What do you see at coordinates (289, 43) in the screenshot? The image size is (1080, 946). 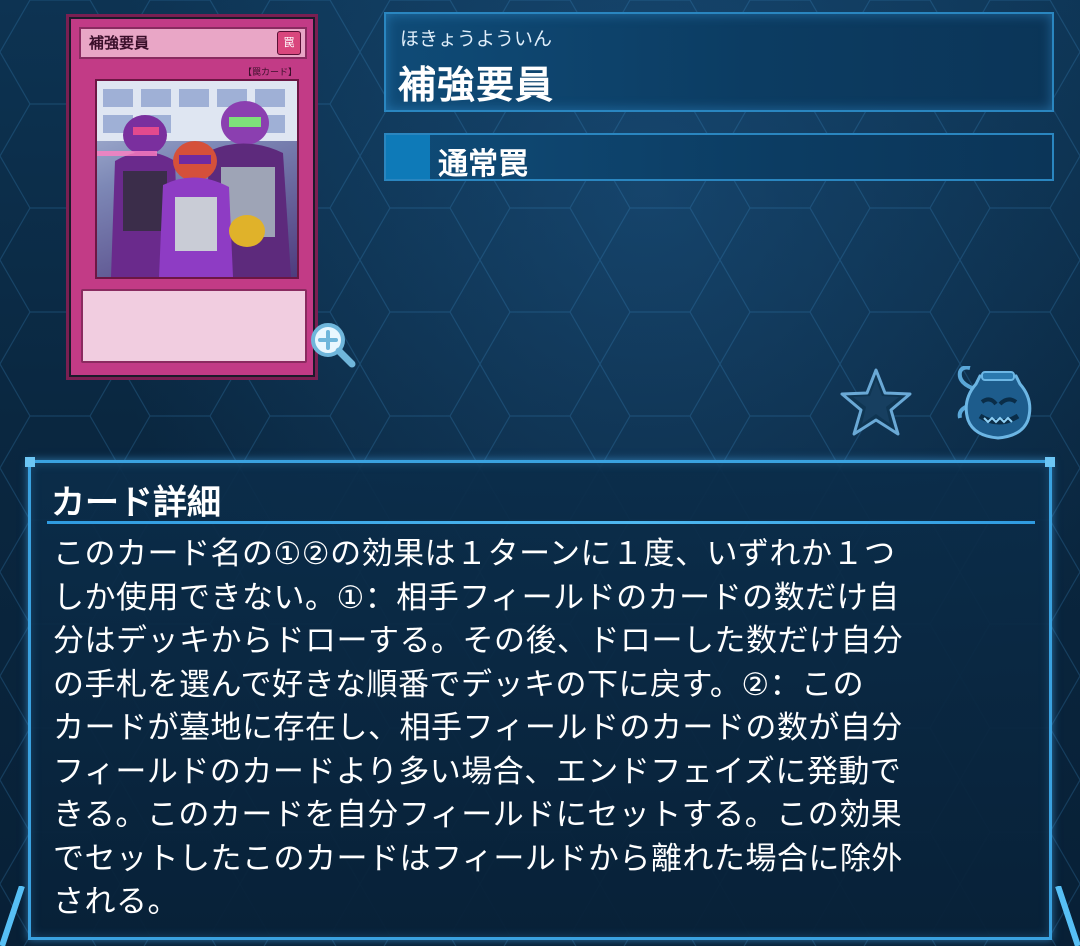 I see `trap-attribute-icon: 罠` at bounding box center [289, 43].